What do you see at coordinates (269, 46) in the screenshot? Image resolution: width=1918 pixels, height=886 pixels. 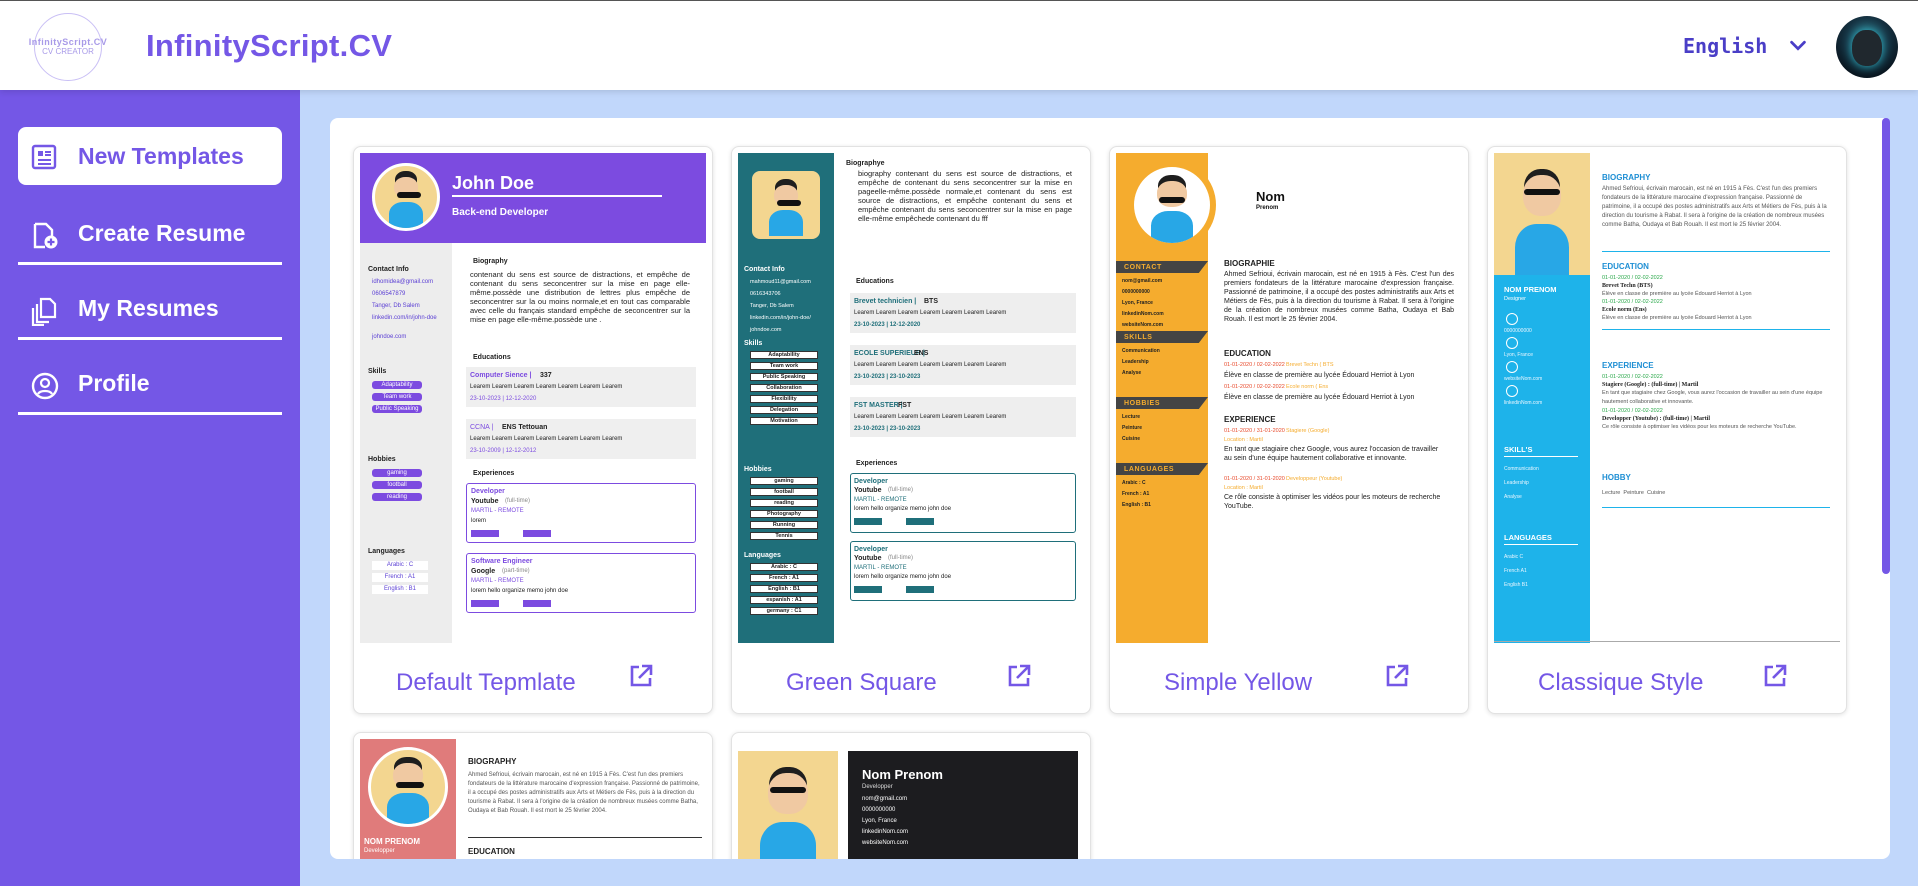 I see `app-brand: InfinityScript.CV` at bounding box center [269, 46].